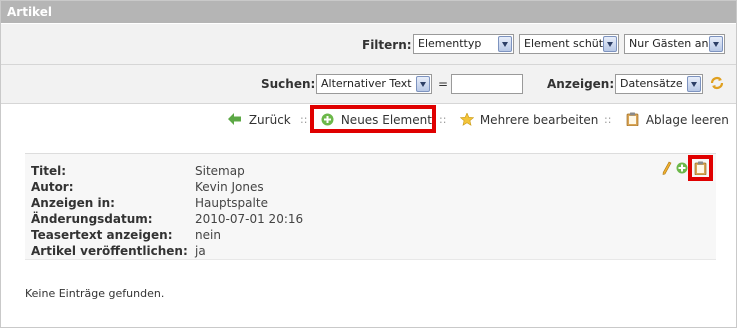 The height and width of the screenshot is (330, 739). Describe the element at coordinates (95, 293) in the screenshot. I see `empty-message: Keine Einträge gefunden.` at that location.